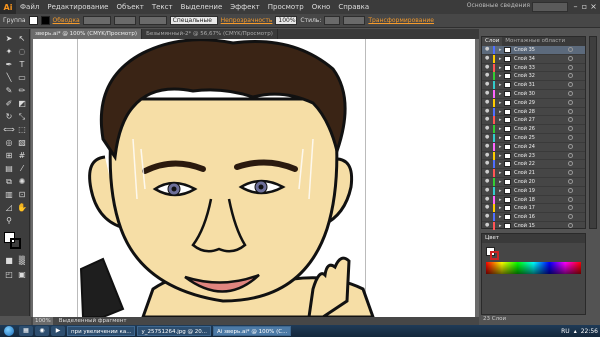 This screenshot has height=337, width=600. Describe the element at coordinates (22, 274) in the screenshot. I see `screen-mode-icon: ▣` at that location.